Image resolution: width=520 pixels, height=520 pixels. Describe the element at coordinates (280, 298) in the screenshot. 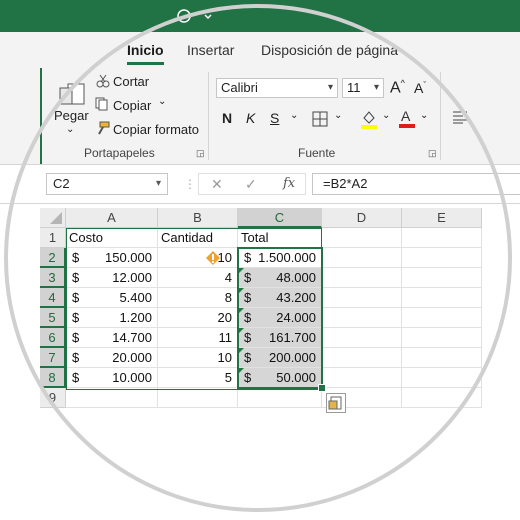

I see `cell-c4: $43.200` at that location.